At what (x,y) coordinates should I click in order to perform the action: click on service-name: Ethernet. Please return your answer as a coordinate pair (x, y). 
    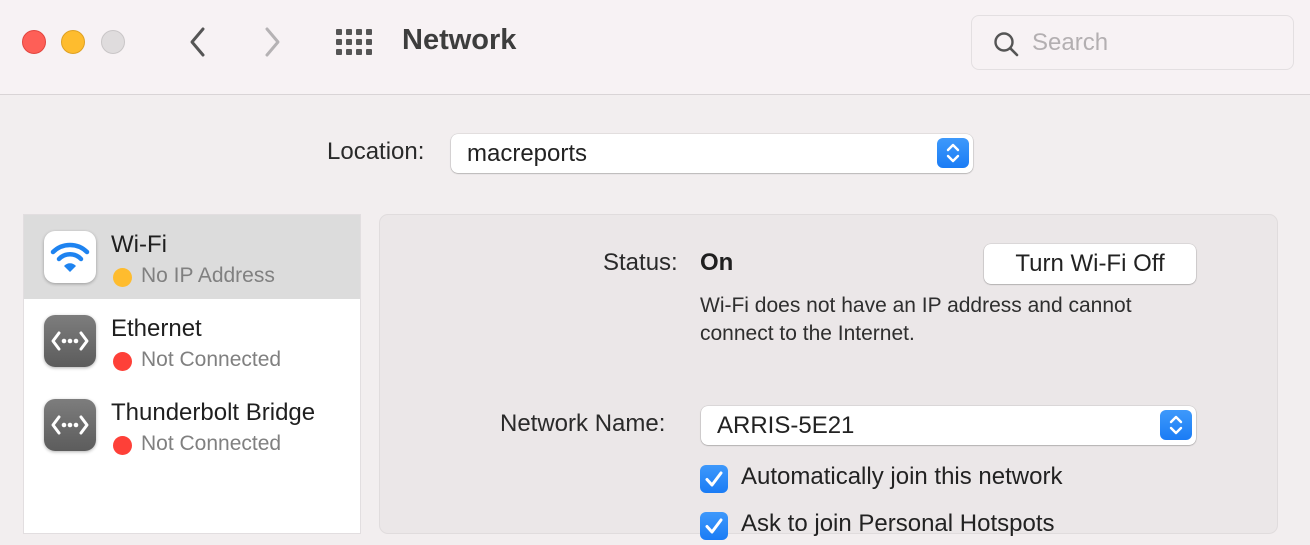
    Looking at the image, I should click on (156, 328).